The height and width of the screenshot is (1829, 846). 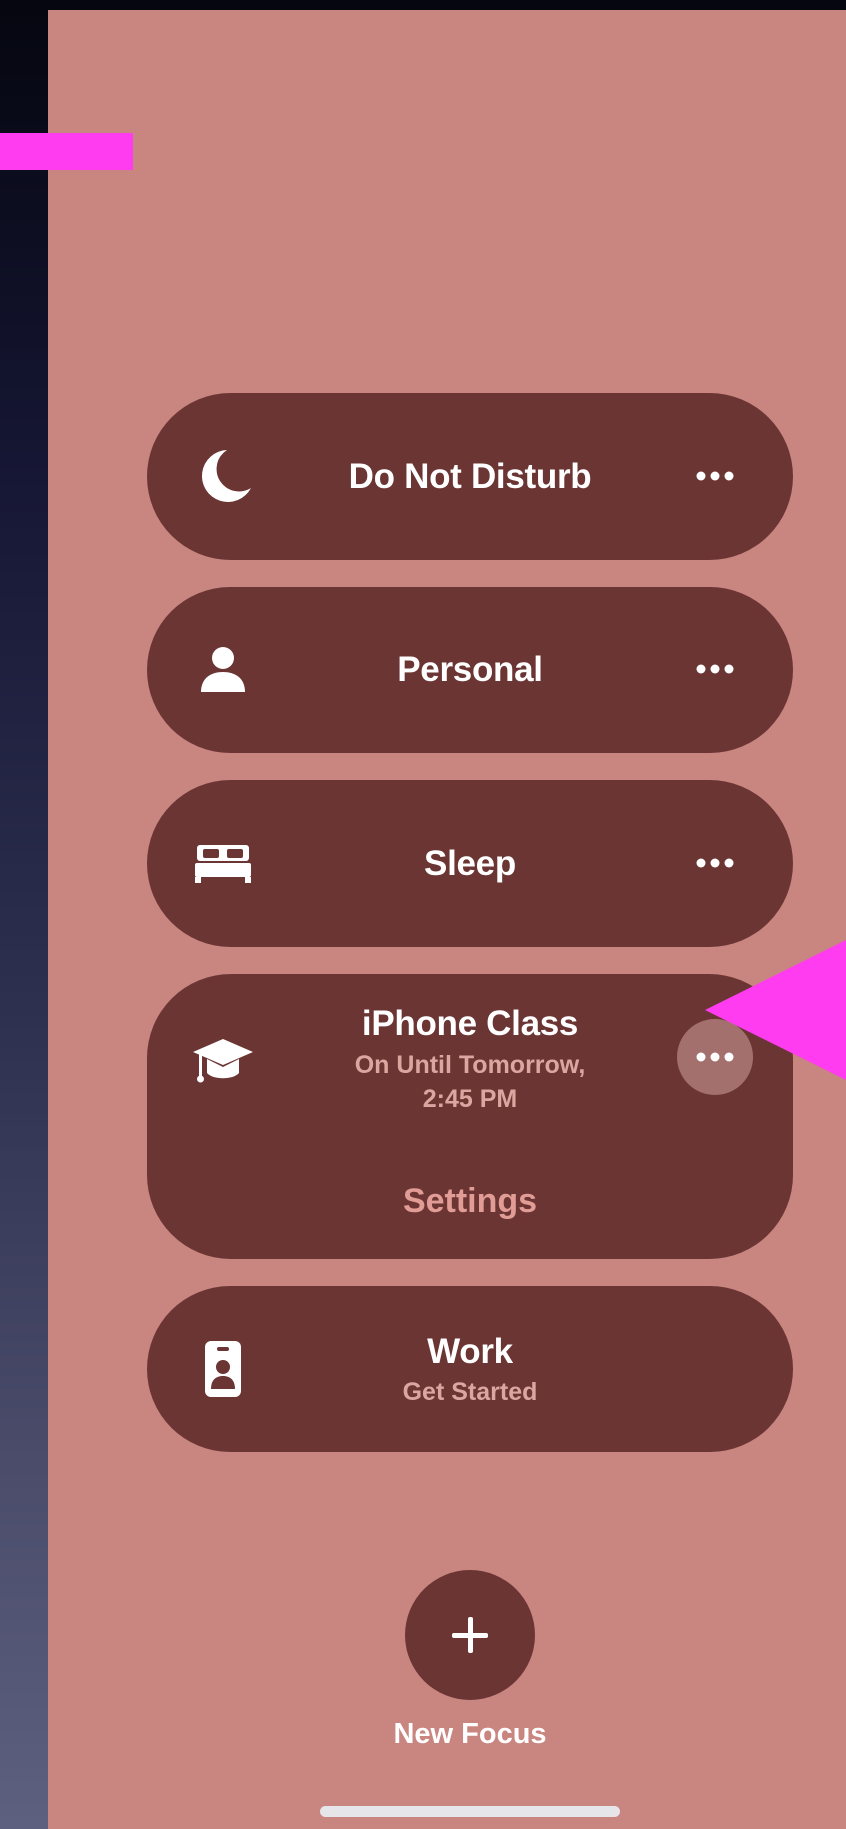 What do you see at coordinates (775, 1010) in the screenshot?
I see `annotation-arrow` at bounding box center [775, 1010].